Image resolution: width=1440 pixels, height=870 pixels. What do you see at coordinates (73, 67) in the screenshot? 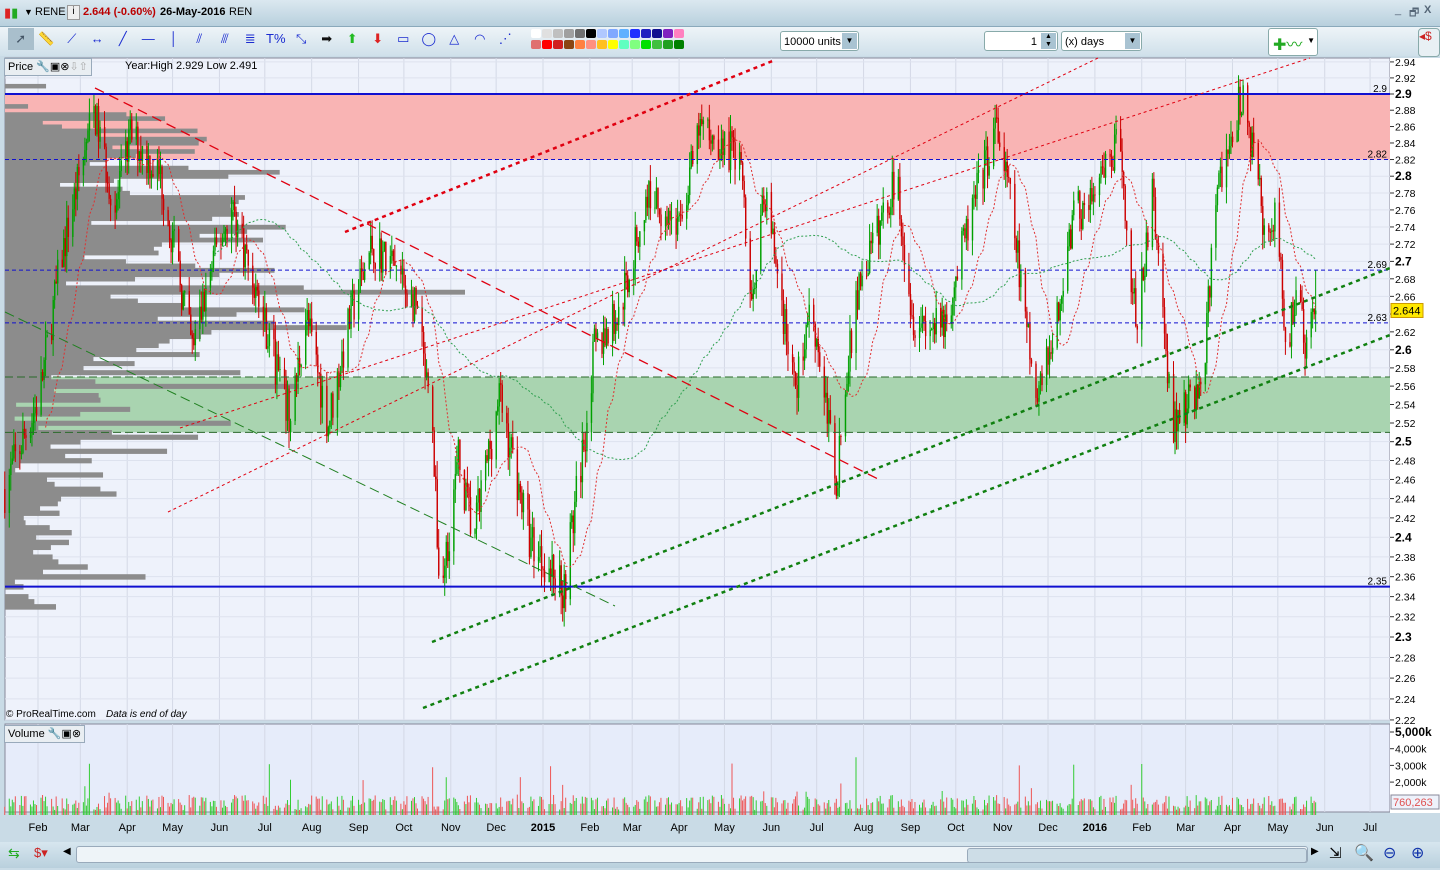
I see `move-down-icon: ⇩` at bounding box center [73, 67].